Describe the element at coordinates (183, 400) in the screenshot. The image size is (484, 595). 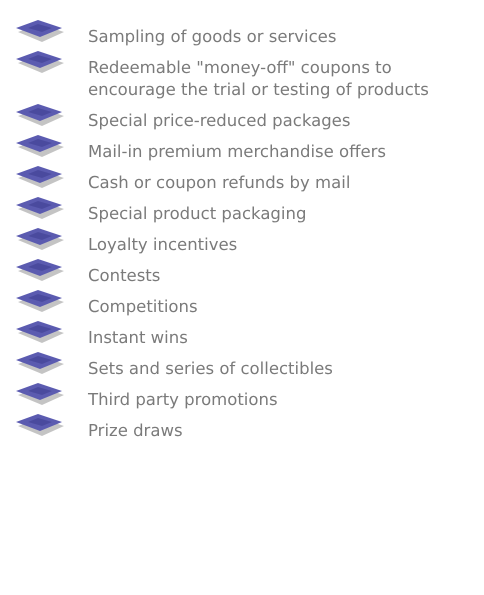
I see `list-item-text: Third party promotions` at that location.